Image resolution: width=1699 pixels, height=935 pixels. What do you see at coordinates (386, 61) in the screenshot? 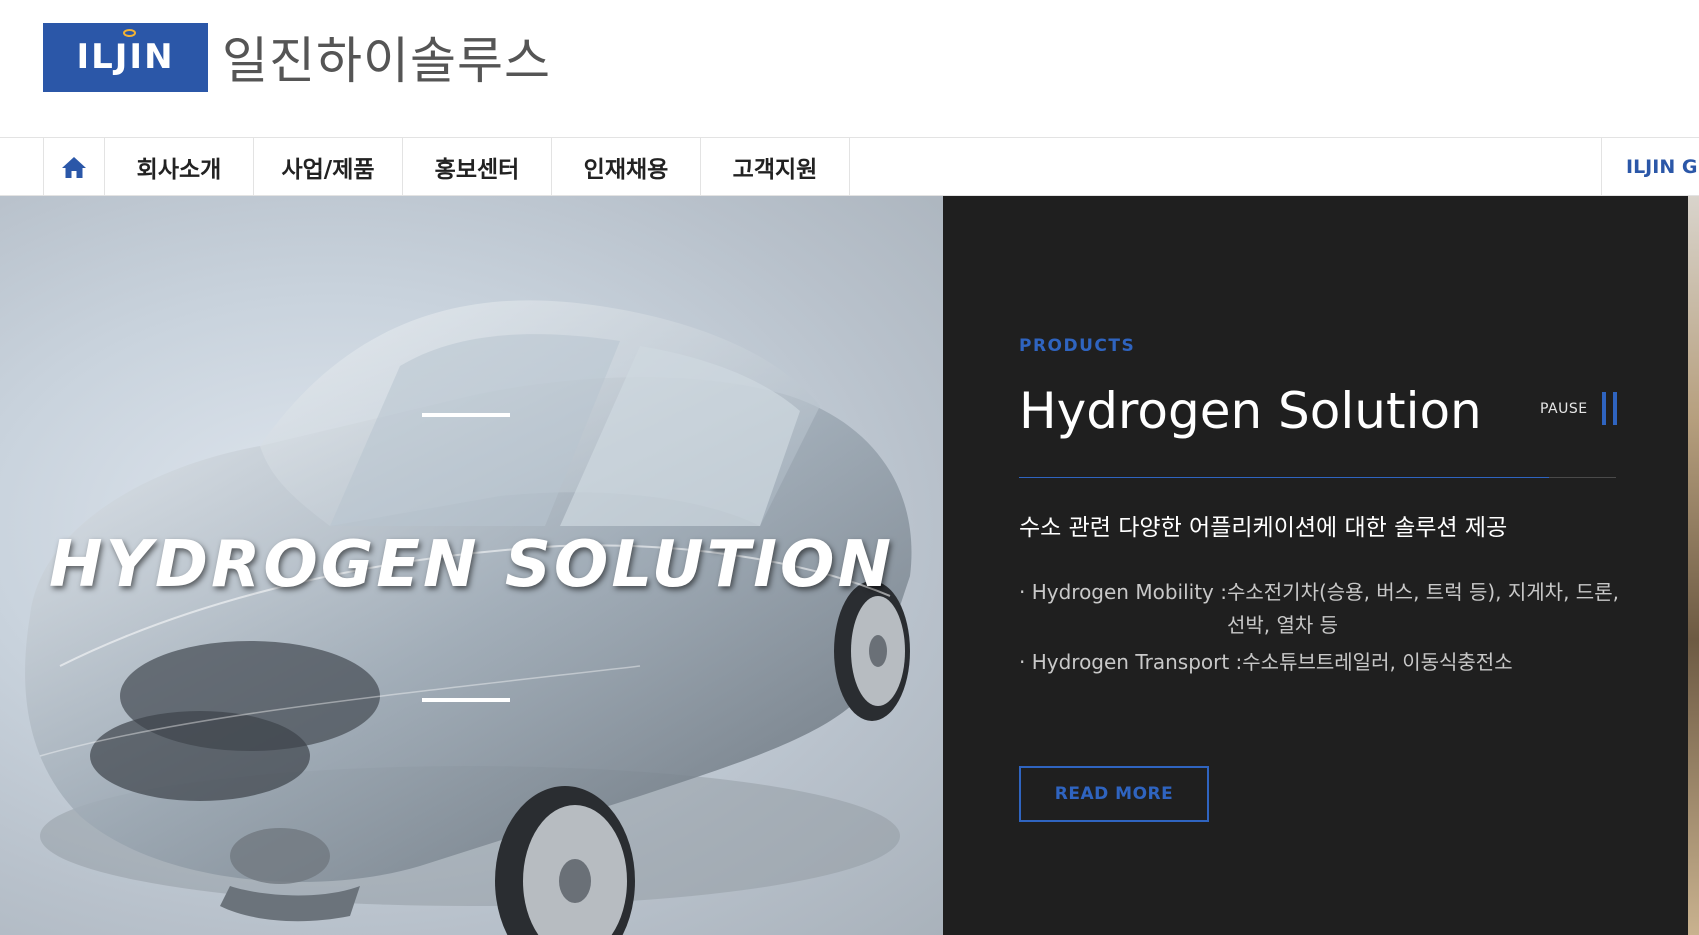
I see `company-name: 일진하이솔루스` at bounding box center [386, 61].